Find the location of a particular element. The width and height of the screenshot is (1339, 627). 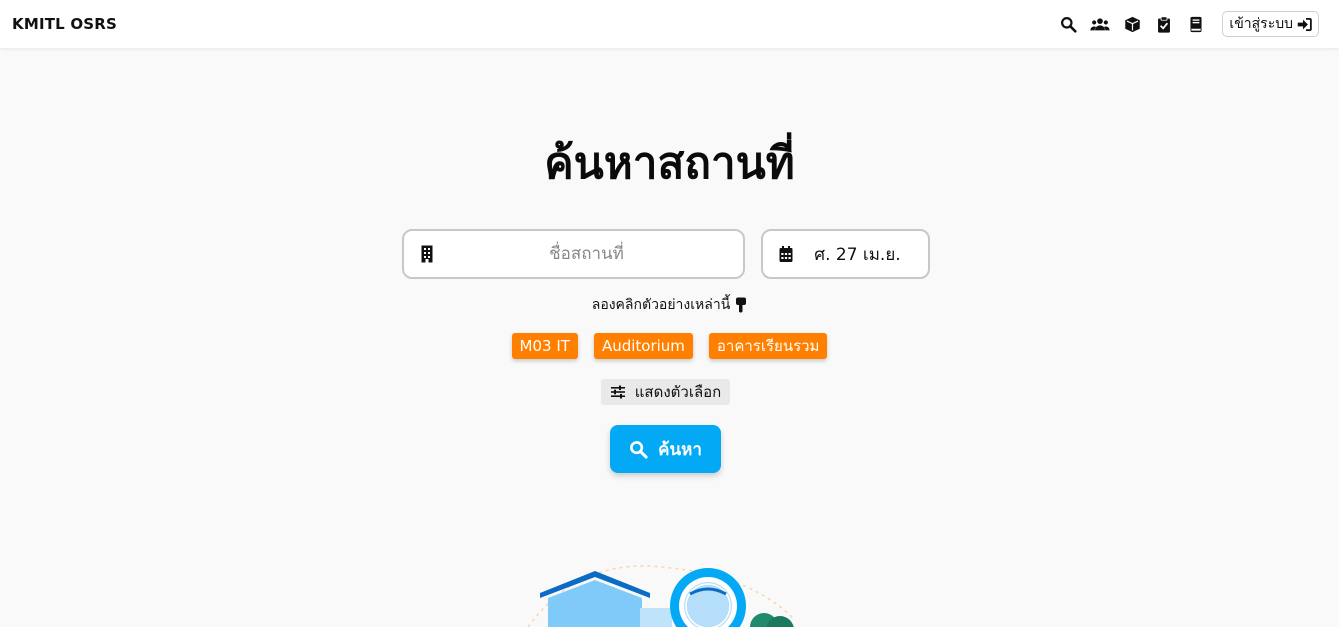

example-chips: M03 IT Auditorium อาคารเรียนรวม is located at coordinates (669, 346).